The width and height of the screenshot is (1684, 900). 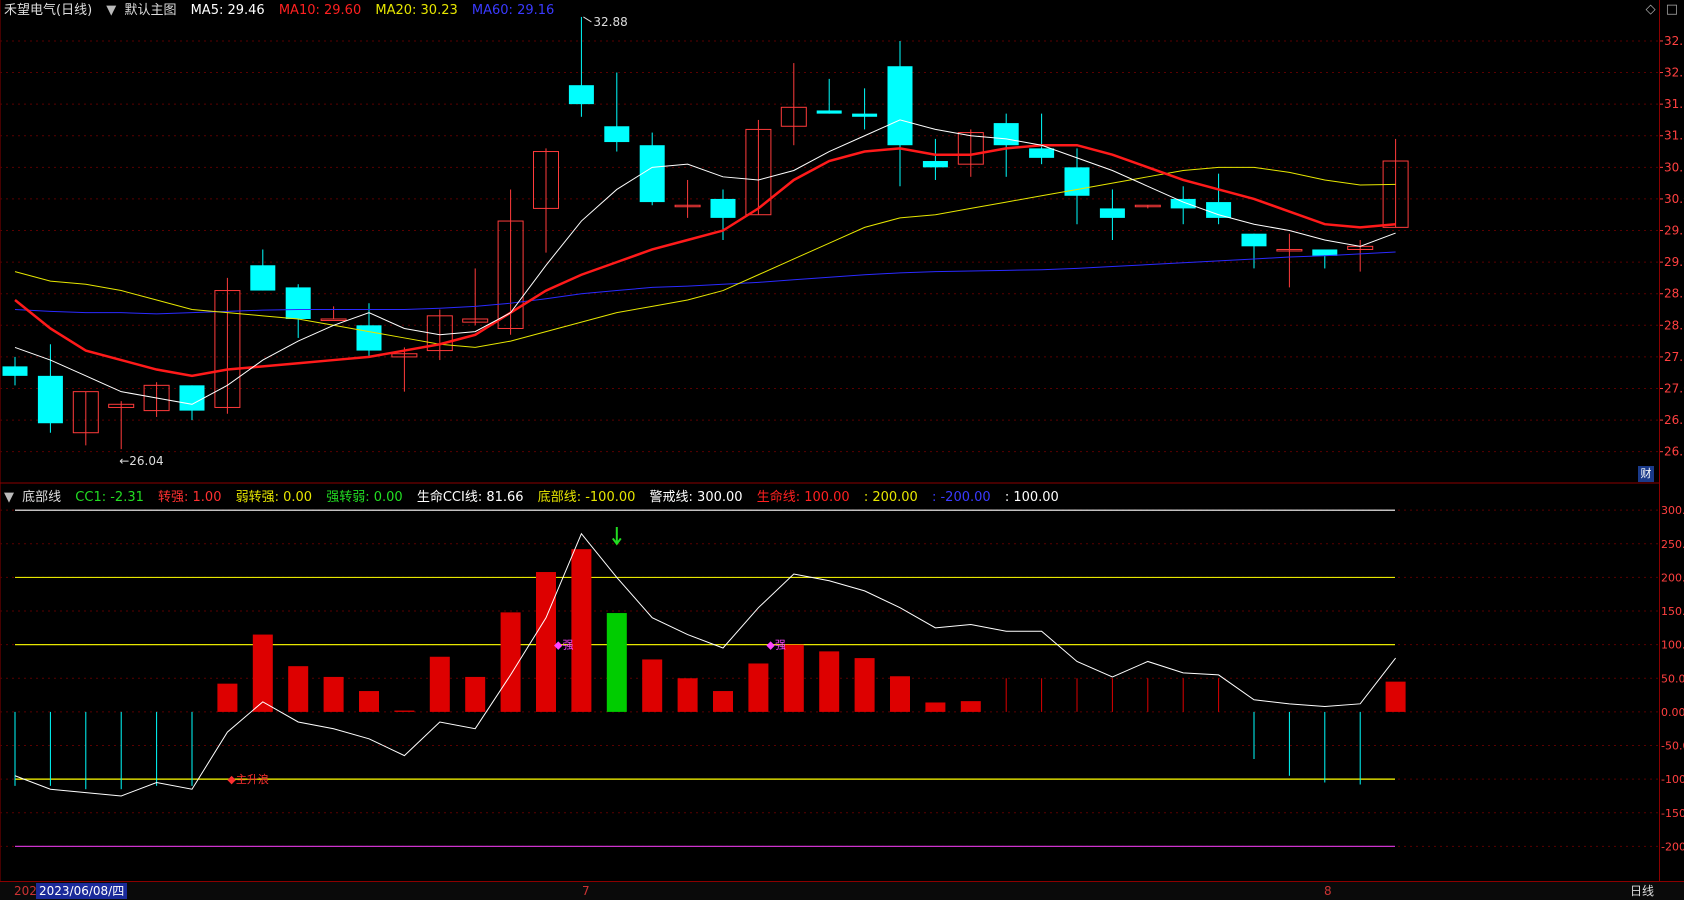 I want to click on low-price-label: ←26.04, so click(x=141, y=461).